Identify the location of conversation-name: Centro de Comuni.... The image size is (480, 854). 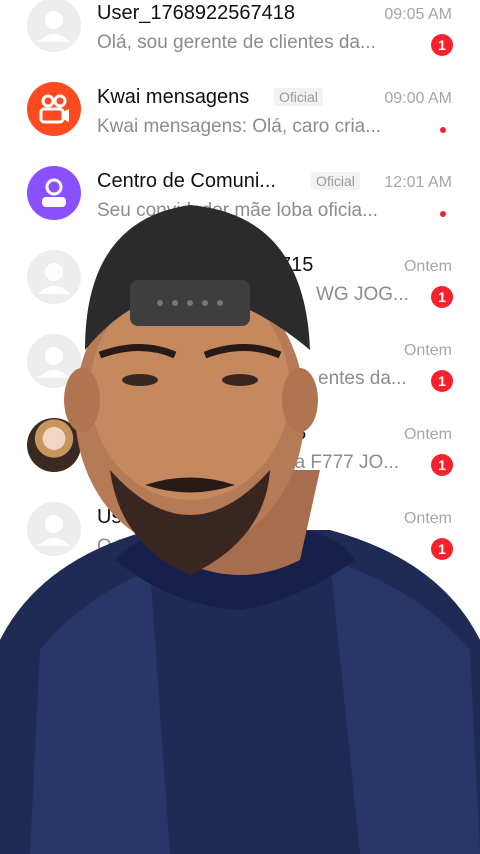
(186, 181).